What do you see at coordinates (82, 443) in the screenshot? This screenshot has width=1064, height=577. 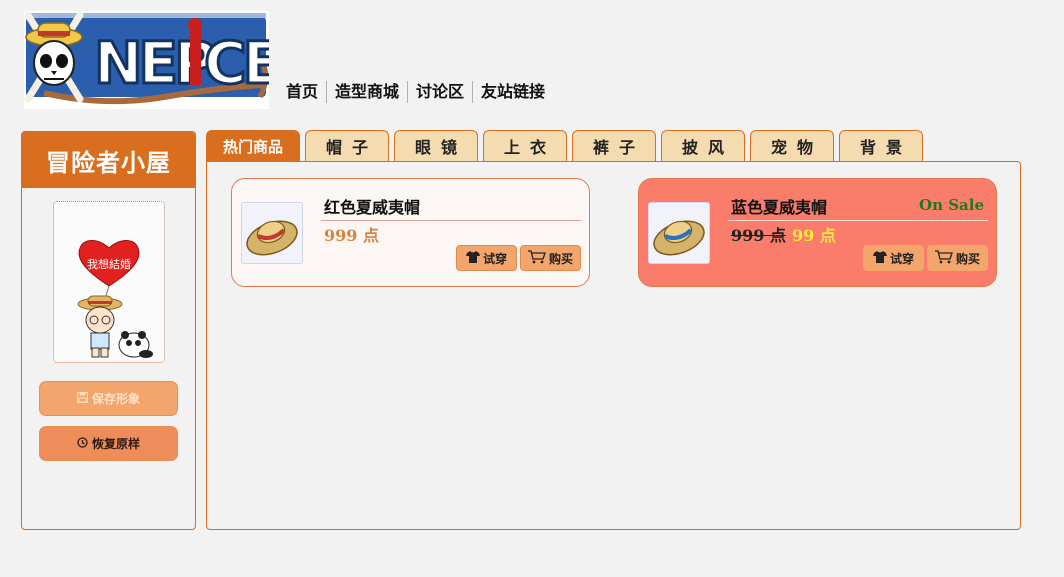 I see `history-icon` at bounding box center [82, 443].